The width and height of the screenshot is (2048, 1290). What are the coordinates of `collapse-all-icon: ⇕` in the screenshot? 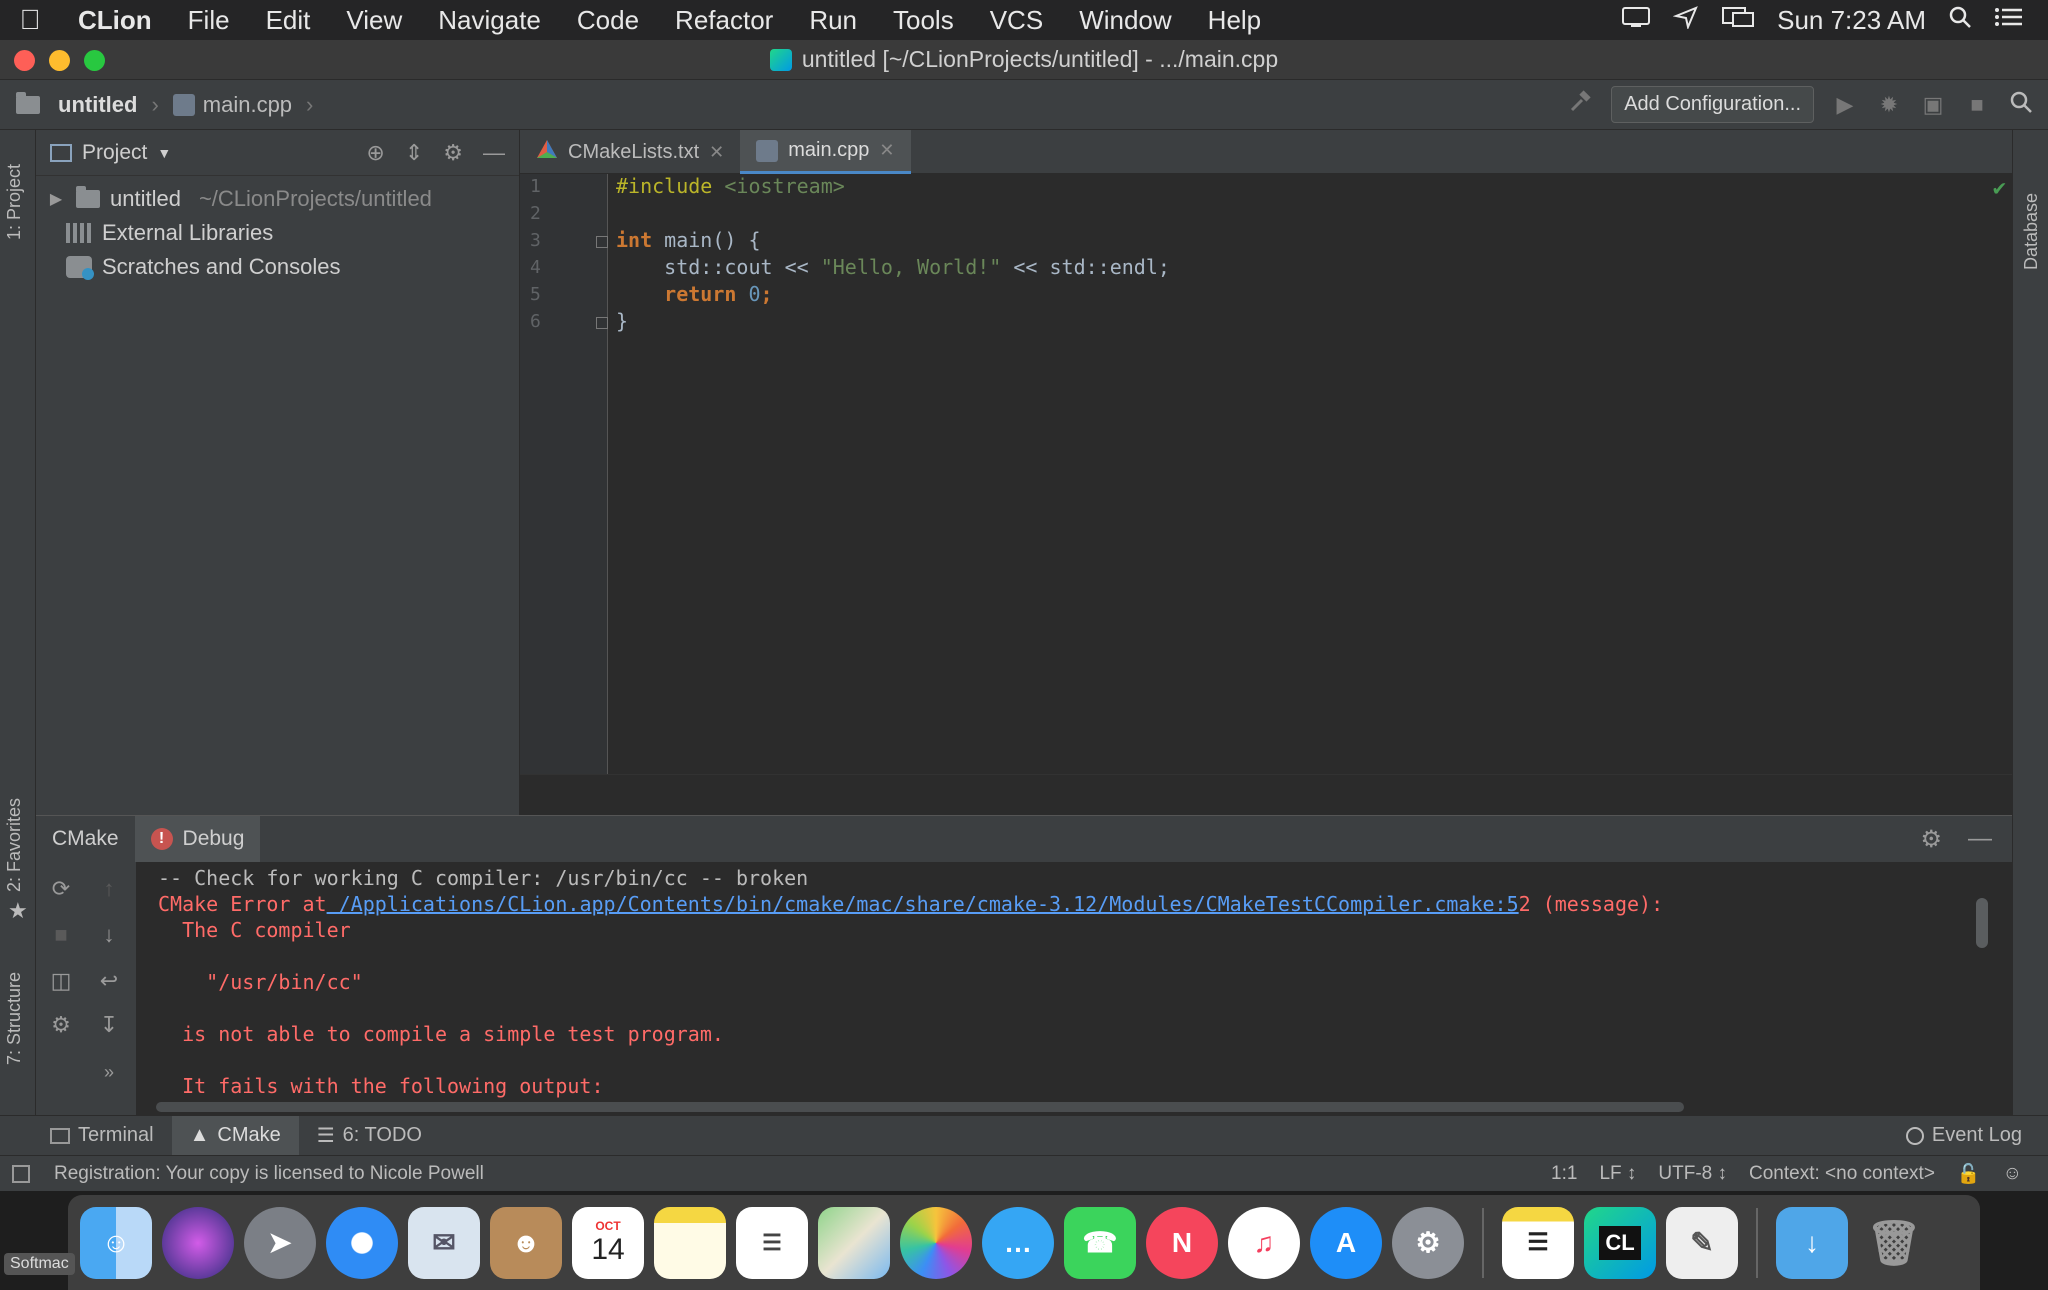 It's located at (414, 153).